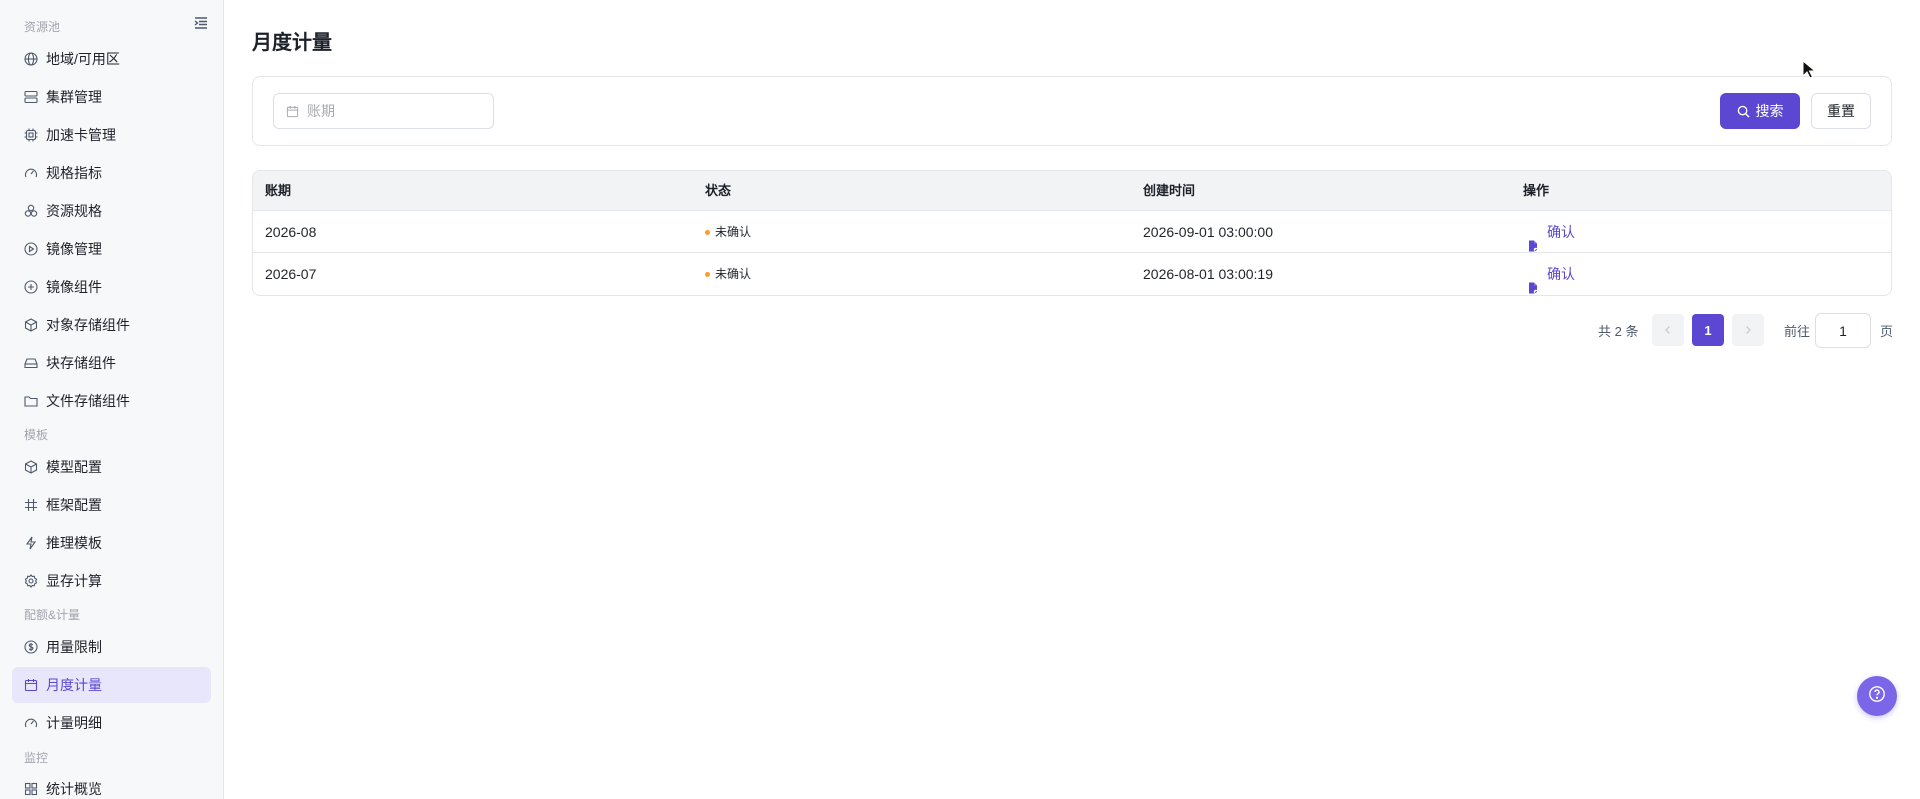 The height and width of the screenshot is (799, 1920). What do you see at coordinates (31, 647) in the screenshot?
I see `coin-icon` at bounding box center [31, 647].